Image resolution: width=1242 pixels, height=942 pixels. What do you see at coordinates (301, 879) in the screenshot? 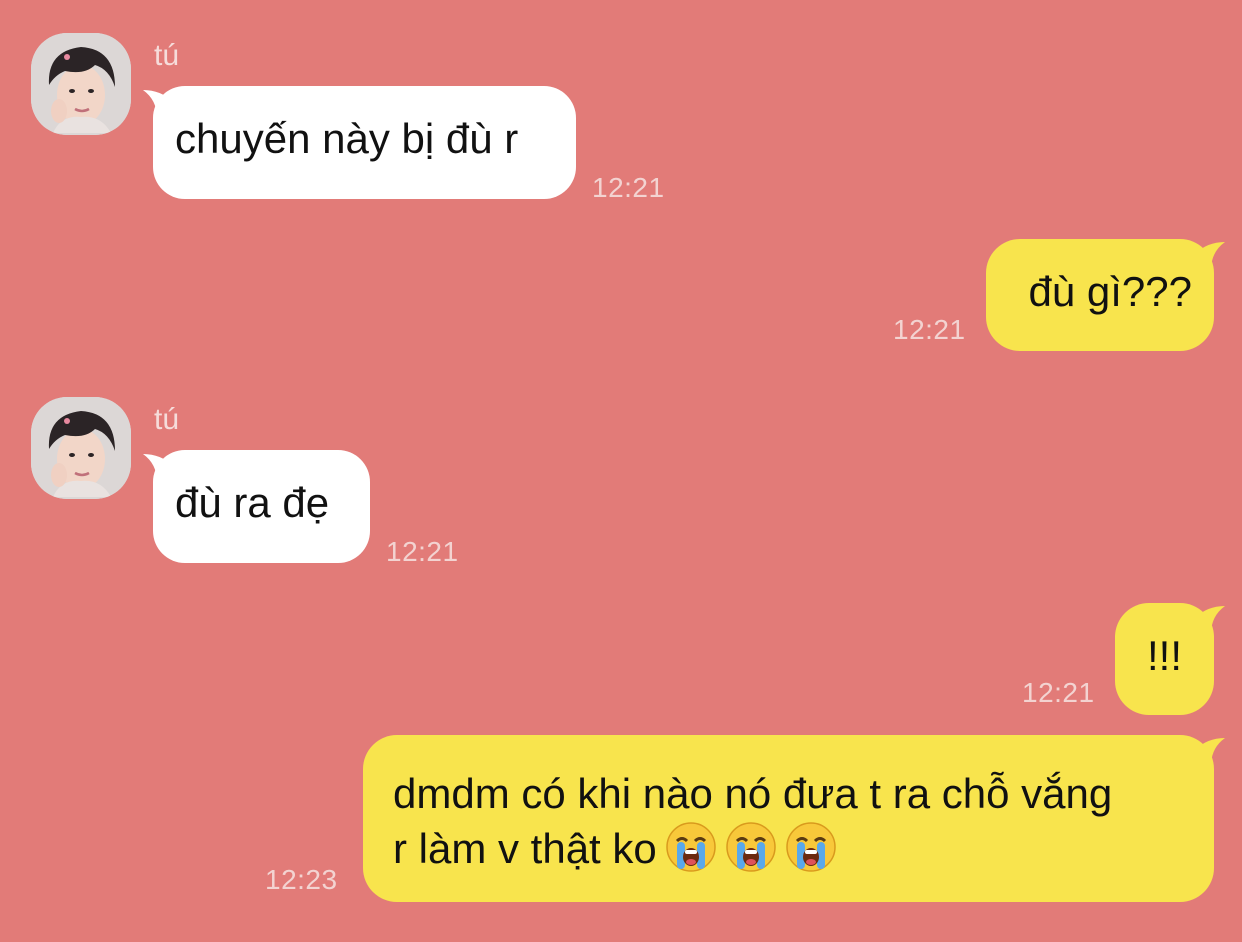
I see `message-timestamp: 12:23` at bounding box center [301, 879].